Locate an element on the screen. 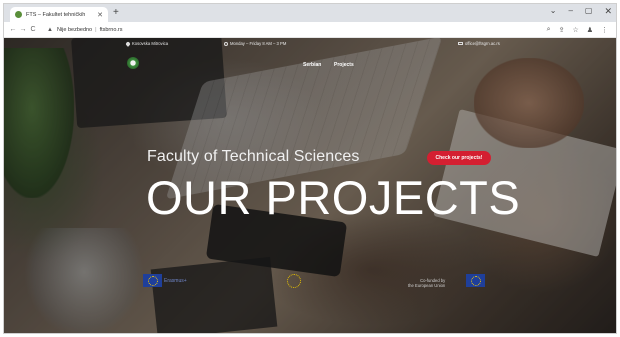  url-text: ftsbrno.rs is located at coordinates (111, 29).